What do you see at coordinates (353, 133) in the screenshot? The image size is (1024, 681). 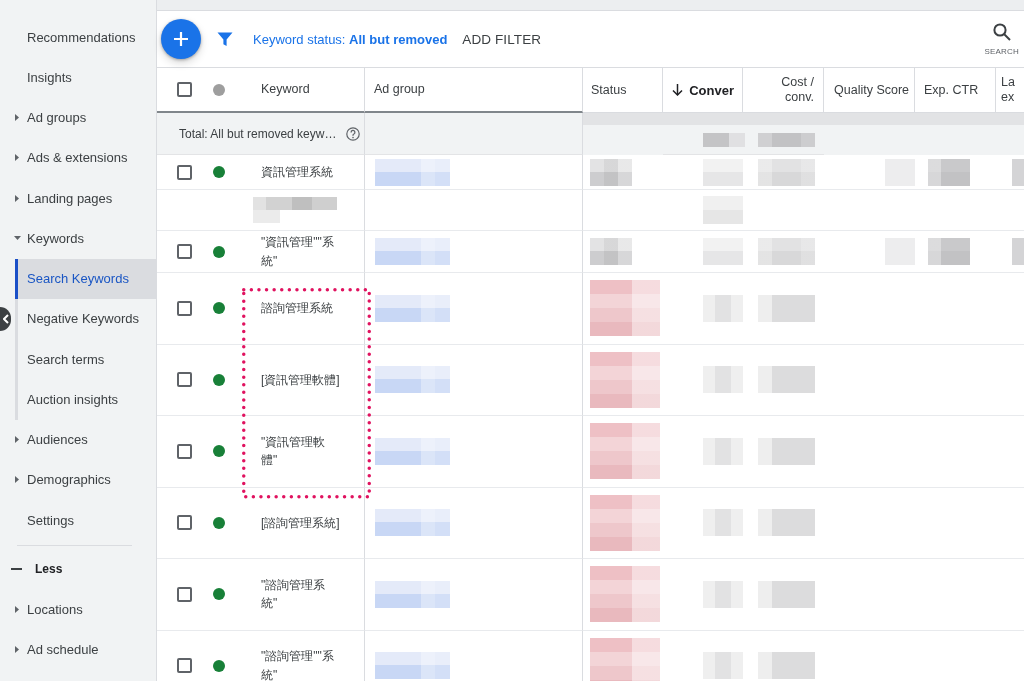 I see `help-icon` at bounding box center [353, 133].